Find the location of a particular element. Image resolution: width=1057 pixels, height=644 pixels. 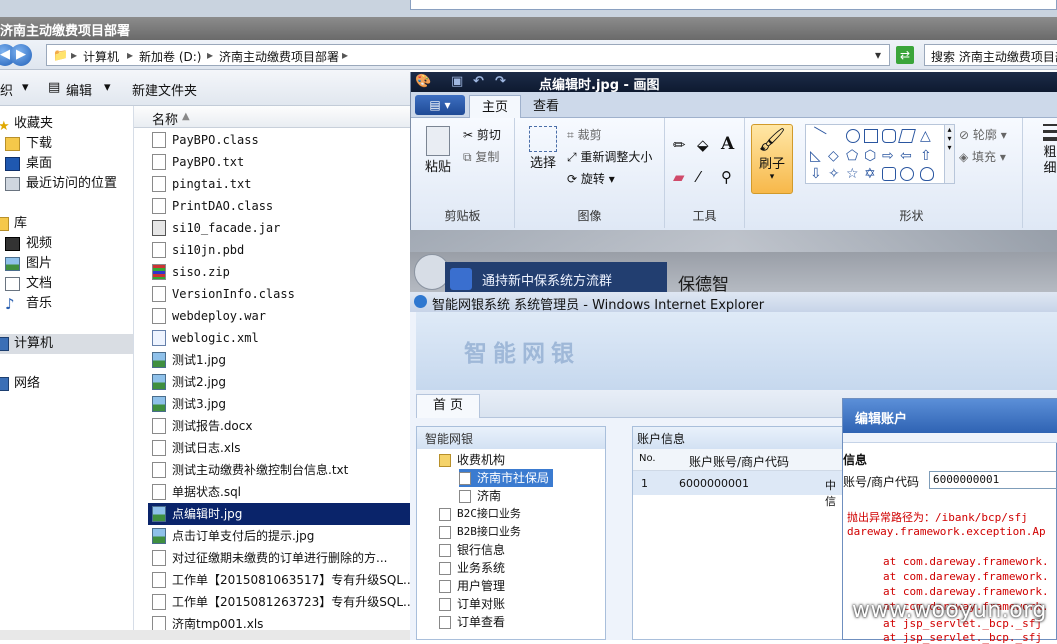

tree-item: B2B接口业务 is located at coordinates (480, 532).